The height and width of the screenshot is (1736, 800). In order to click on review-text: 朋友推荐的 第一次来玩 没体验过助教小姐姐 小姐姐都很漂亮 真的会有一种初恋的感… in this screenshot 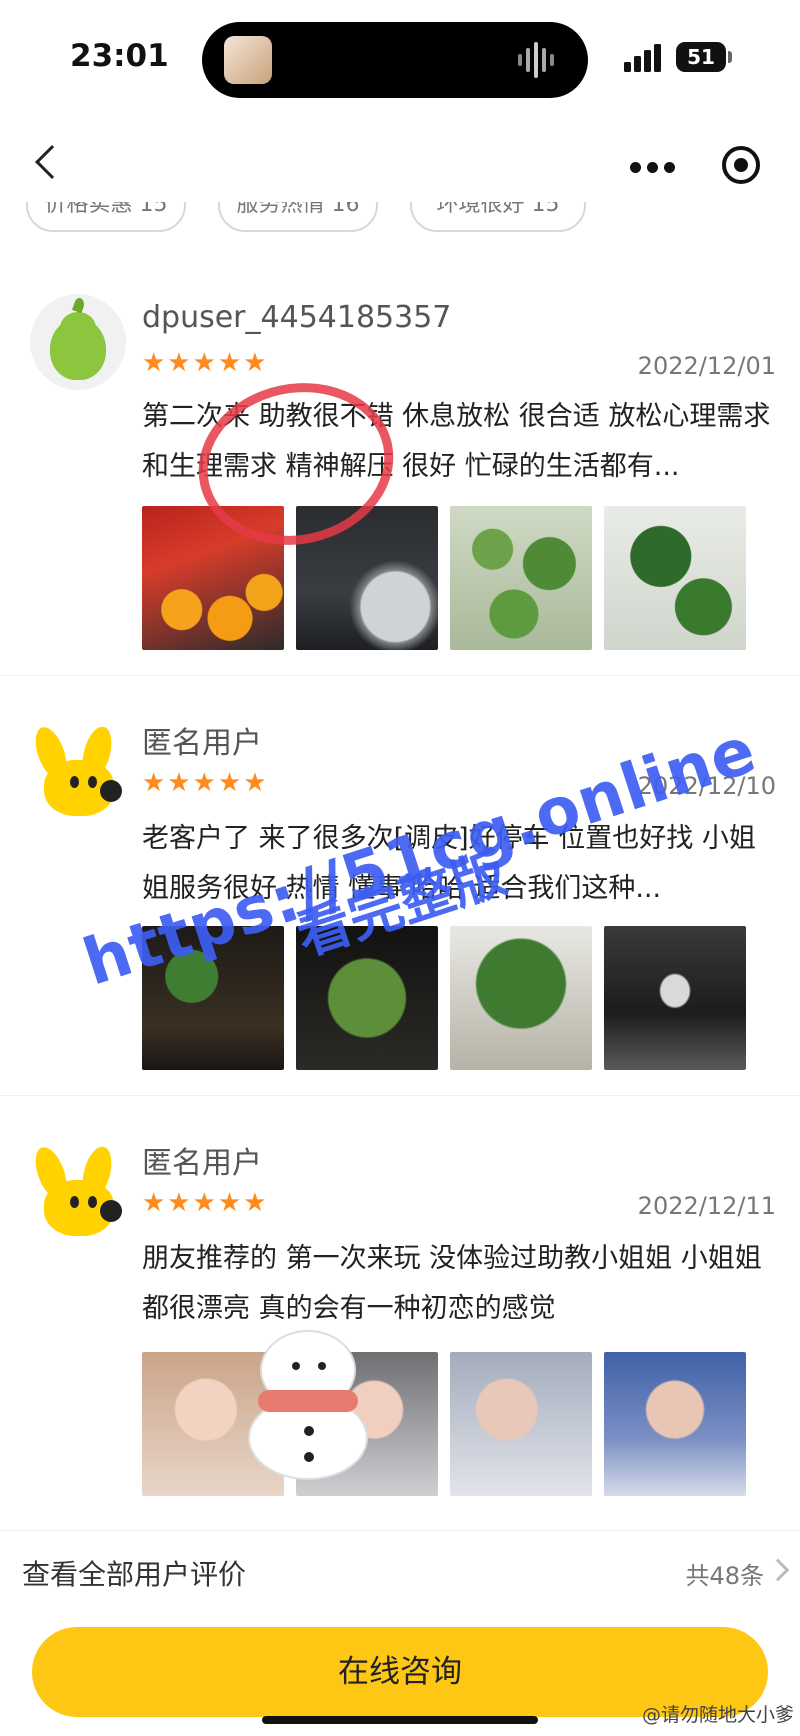, I will do `click(459, 1284)`.